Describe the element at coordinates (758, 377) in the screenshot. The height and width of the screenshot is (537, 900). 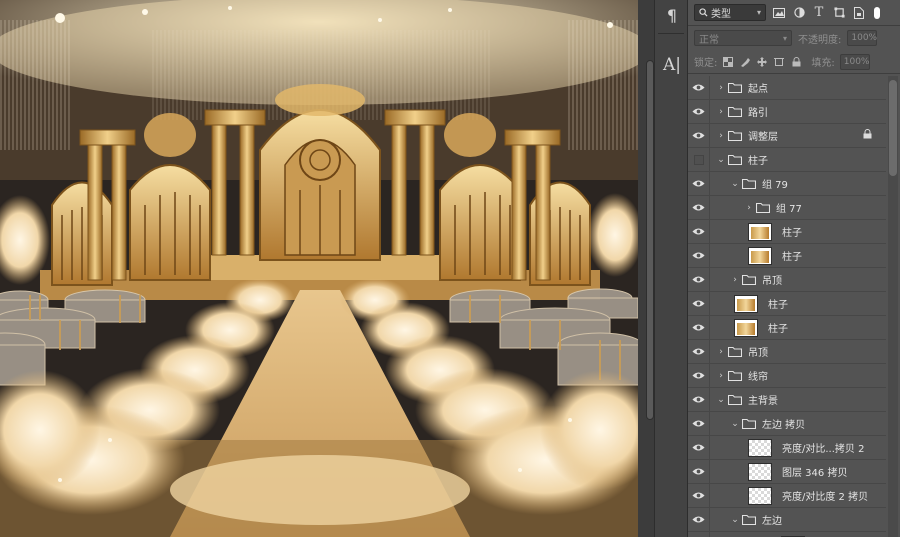
I see `layer-name: 线帘` at that location.